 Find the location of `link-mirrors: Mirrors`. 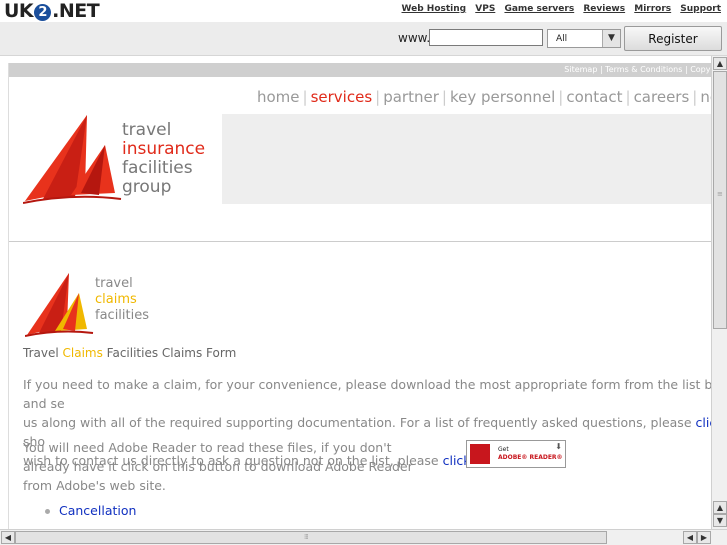

link-mirrors: Mirrors is located at coordinates (652, 9).